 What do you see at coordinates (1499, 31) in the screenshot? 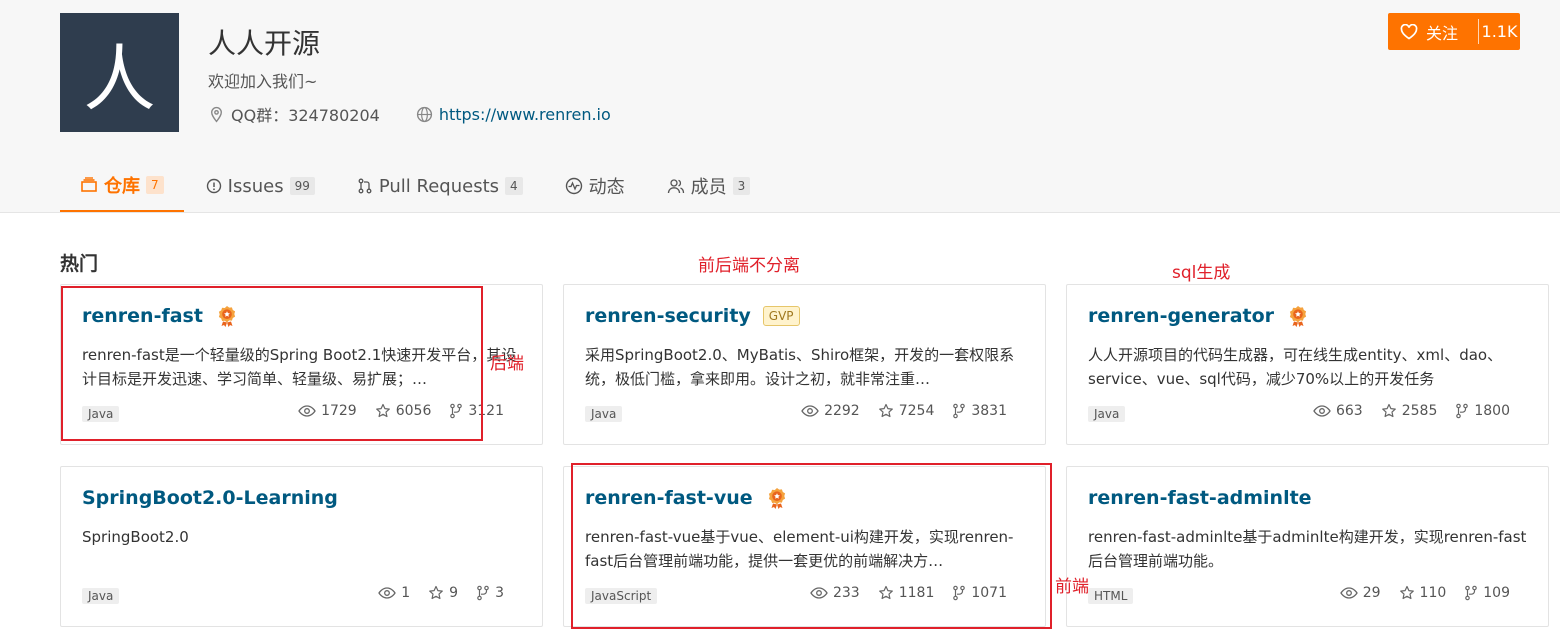
I see `follow-count: 1.1K` at bounding box center [1499, 31].